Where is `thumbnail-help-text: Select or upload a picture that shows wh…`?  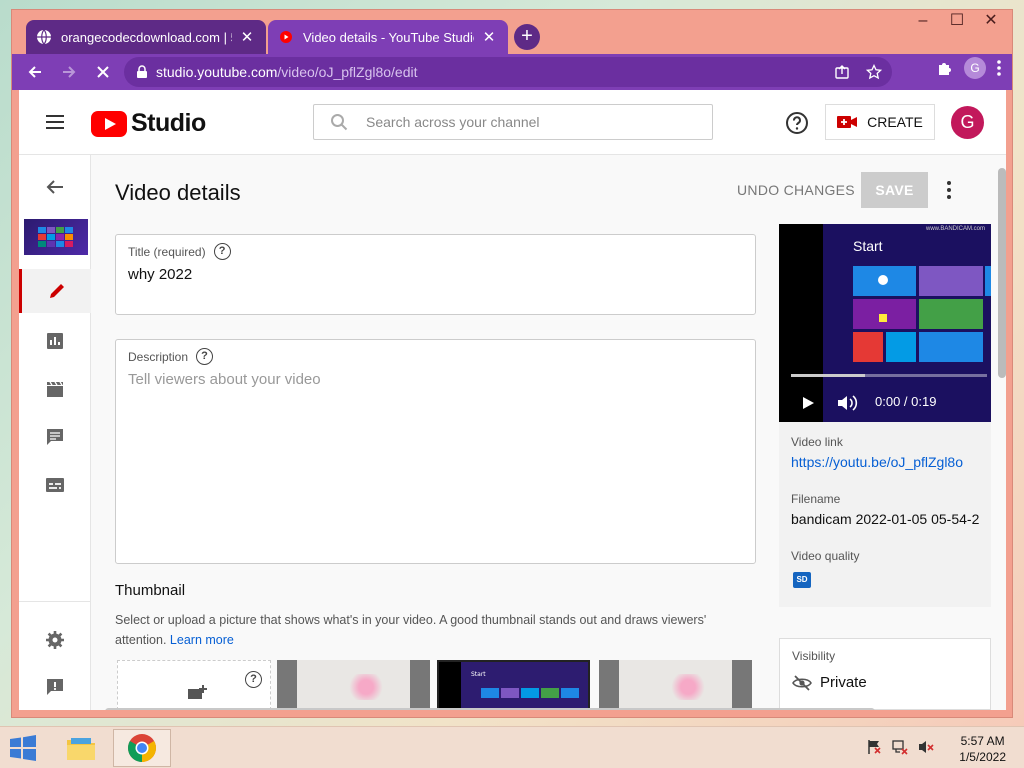 thumbnail-help-text: Select or upload a picture that shows wh… is located at coordinates (430, 630).